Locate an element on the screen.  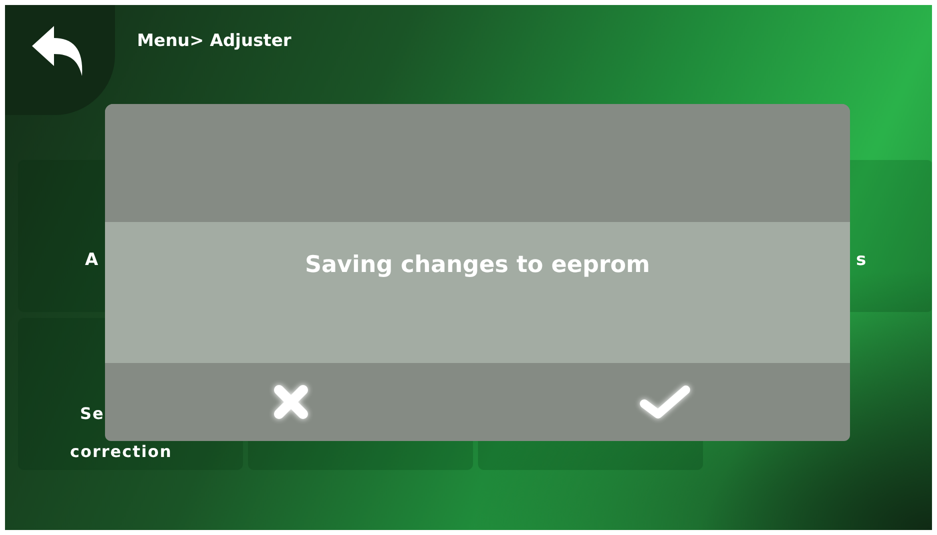
tile-label: correction is located at coordinates (121, 452).